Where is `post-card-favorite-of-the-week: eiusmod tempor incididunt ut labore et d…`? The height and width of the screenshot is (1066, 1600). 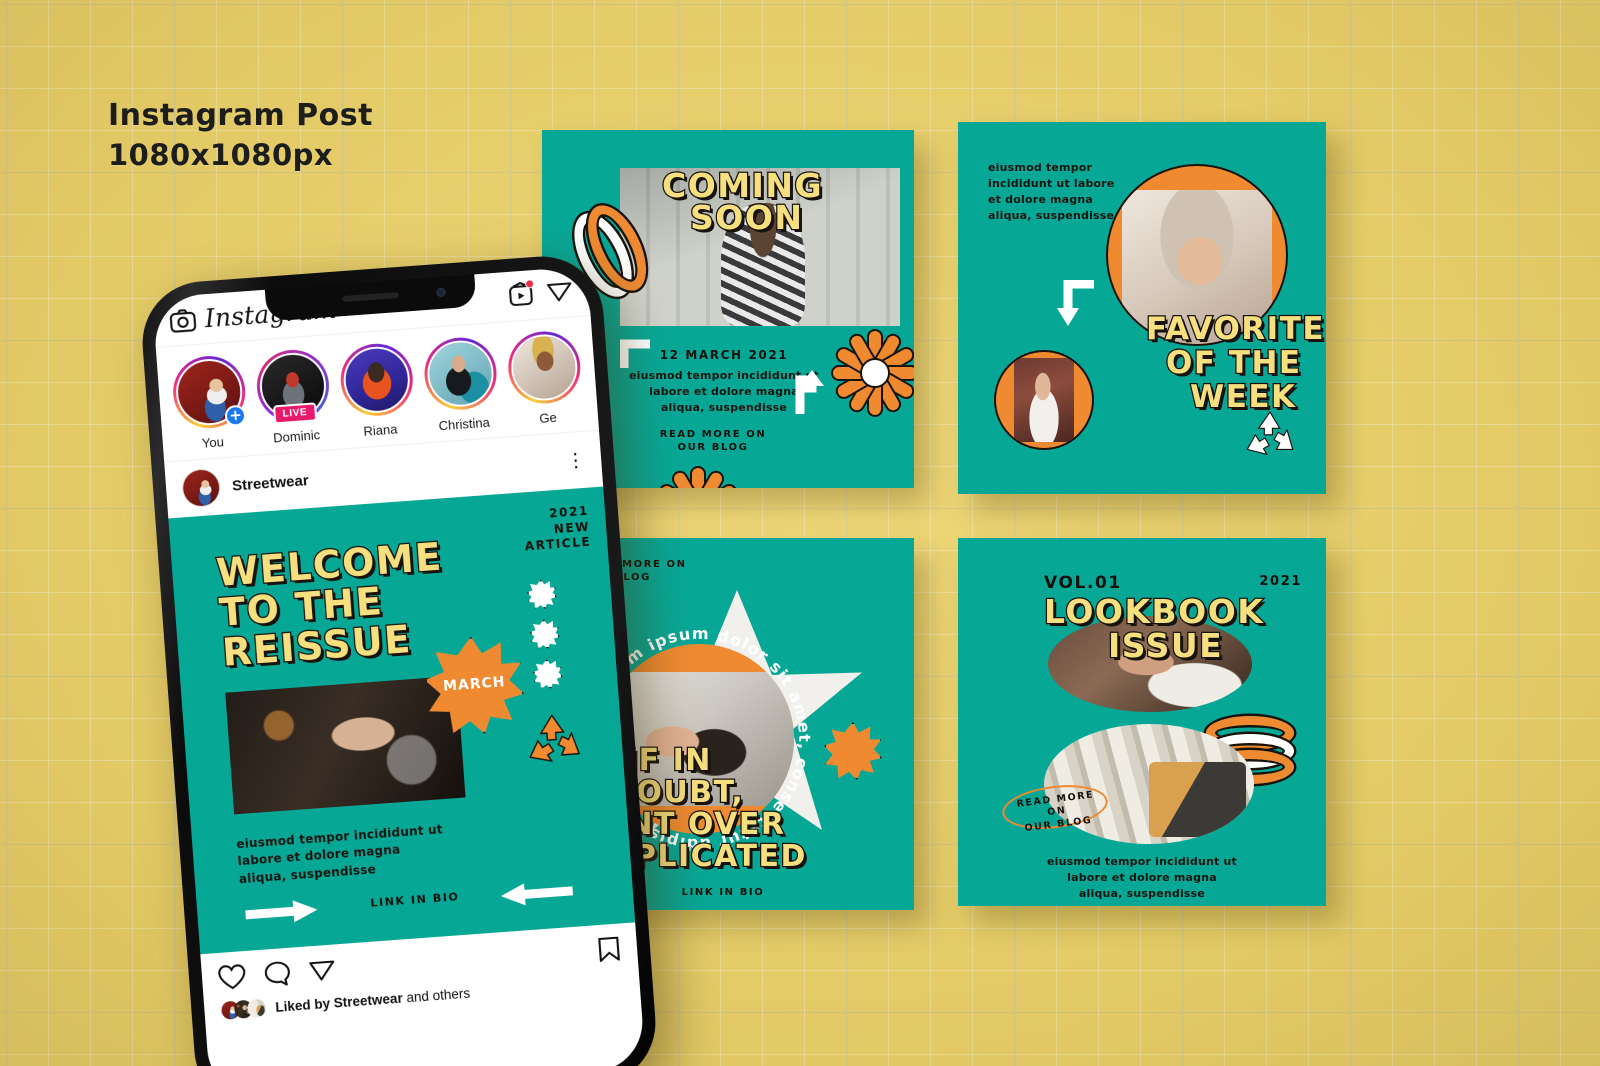
post-card-favorite-of-the-week: eiusmod tempor incididunt ut labore et d… is located at coordinates (1142, 308).